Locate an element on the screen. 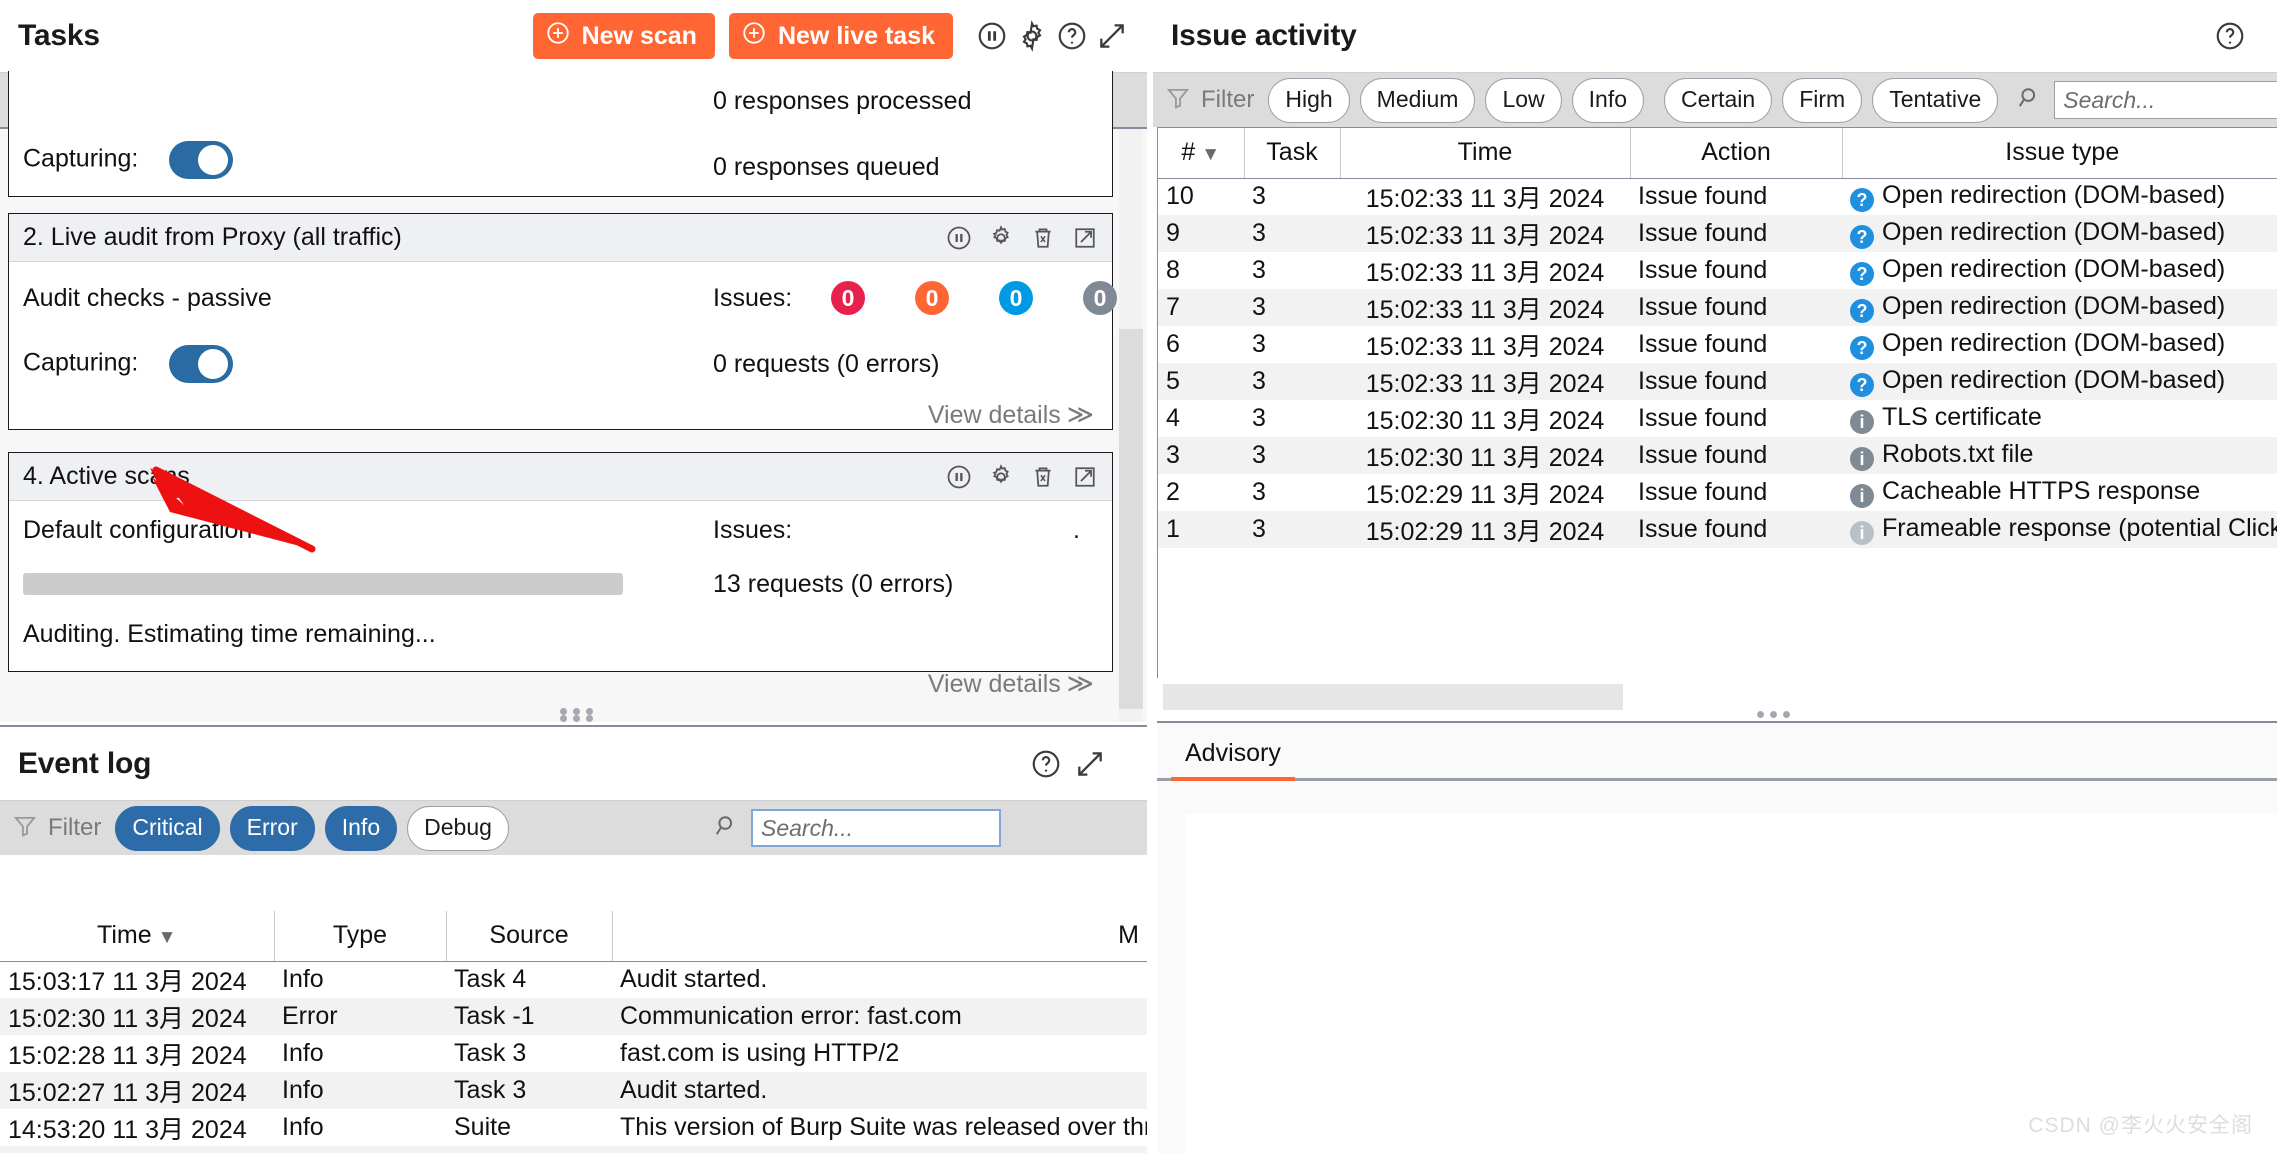  event-filter-pill-error: Error is located at coordinates (272, 828).